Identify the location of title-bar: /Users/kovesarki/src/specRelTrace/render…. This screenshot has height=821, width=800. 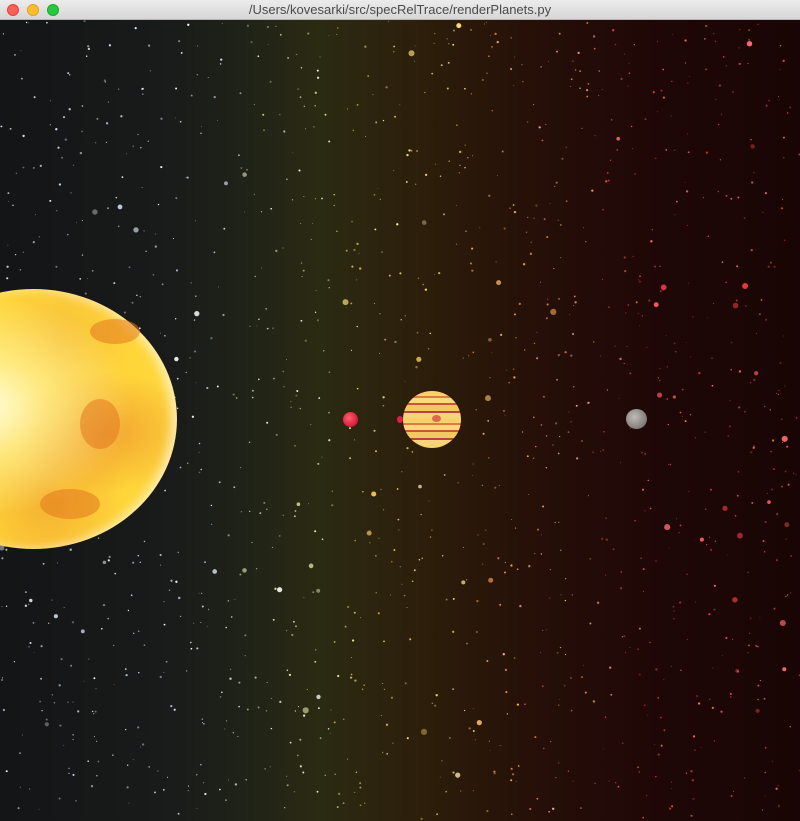
(400, 10).